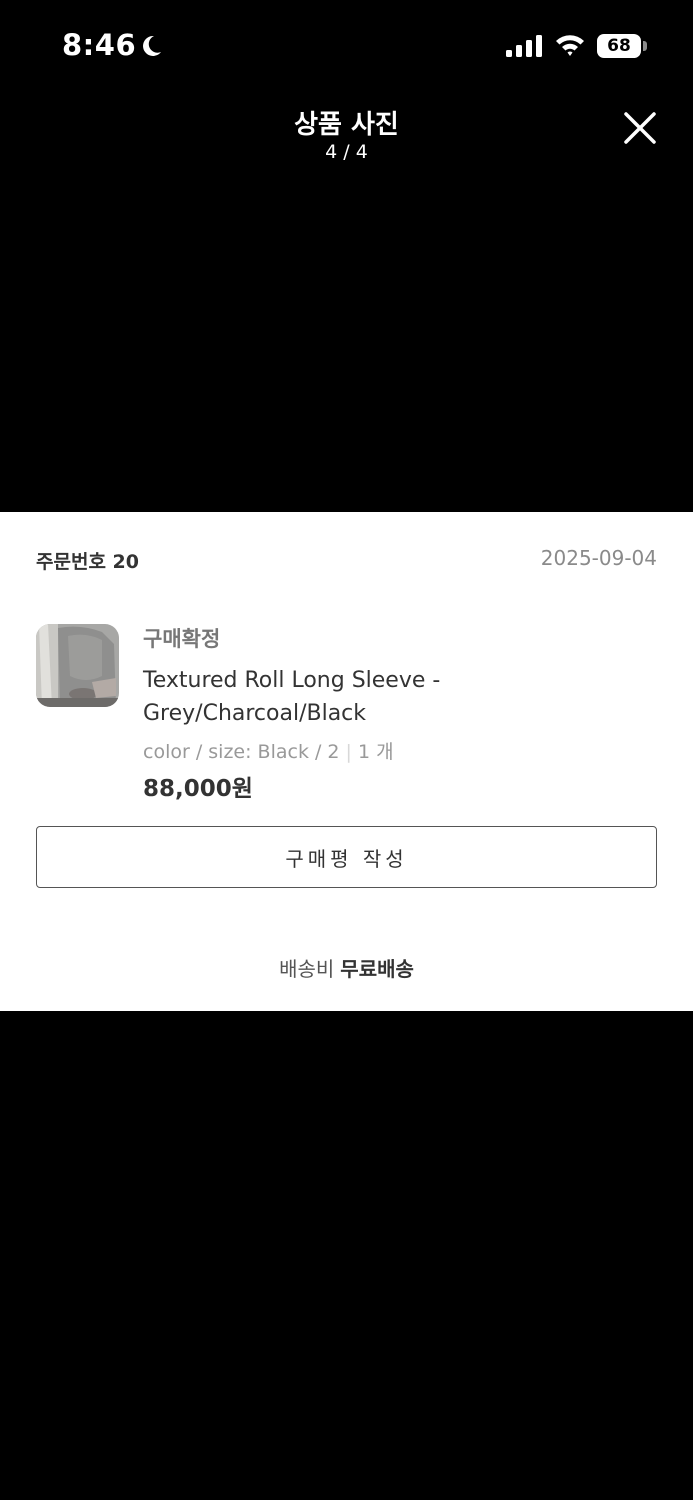 This screenshot has width=693, height=1500. Describe the element at coordinates (524, 46) in the screenshot. I see `signal-icon` at that location.